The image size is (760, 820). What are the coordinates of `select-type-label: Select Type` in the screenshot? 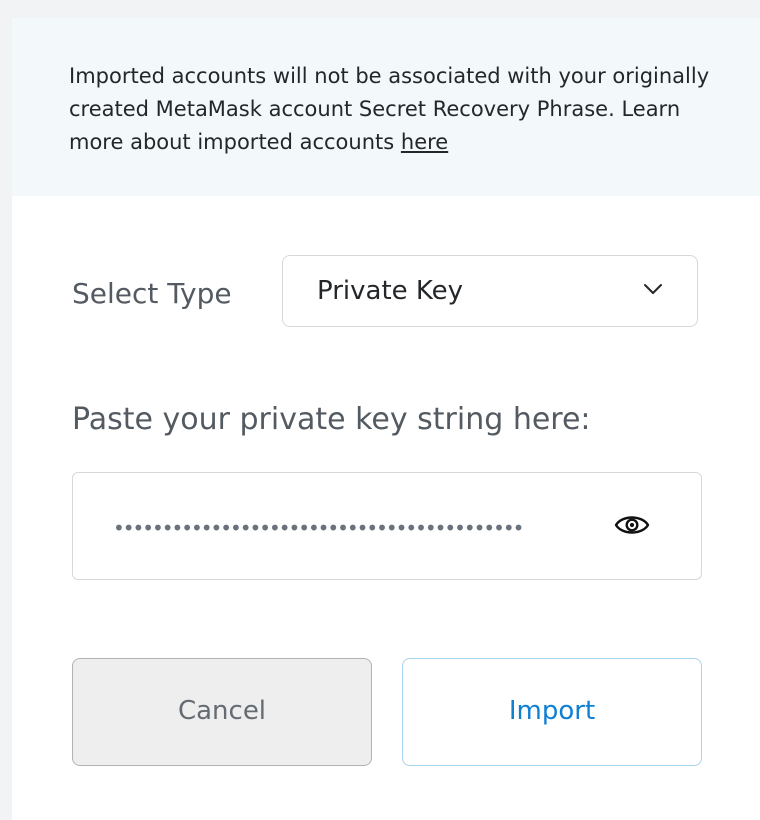 It's located at (152, 293).